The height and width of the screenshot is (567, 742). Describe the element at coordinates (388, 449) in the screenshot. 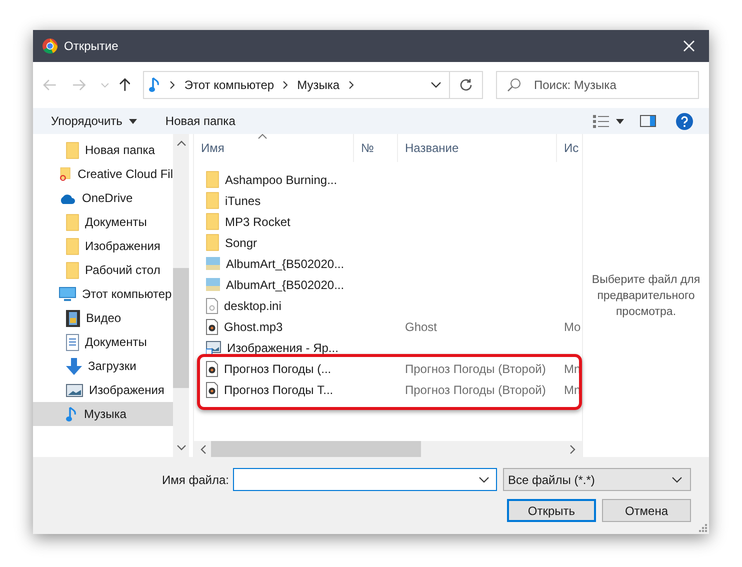

I see `horizontal-scrollbar` at that location.